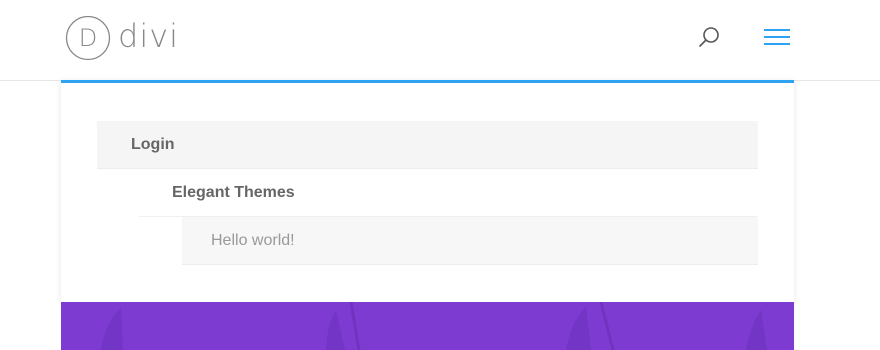  I want to click on banner-pattern, so click(427, 326).